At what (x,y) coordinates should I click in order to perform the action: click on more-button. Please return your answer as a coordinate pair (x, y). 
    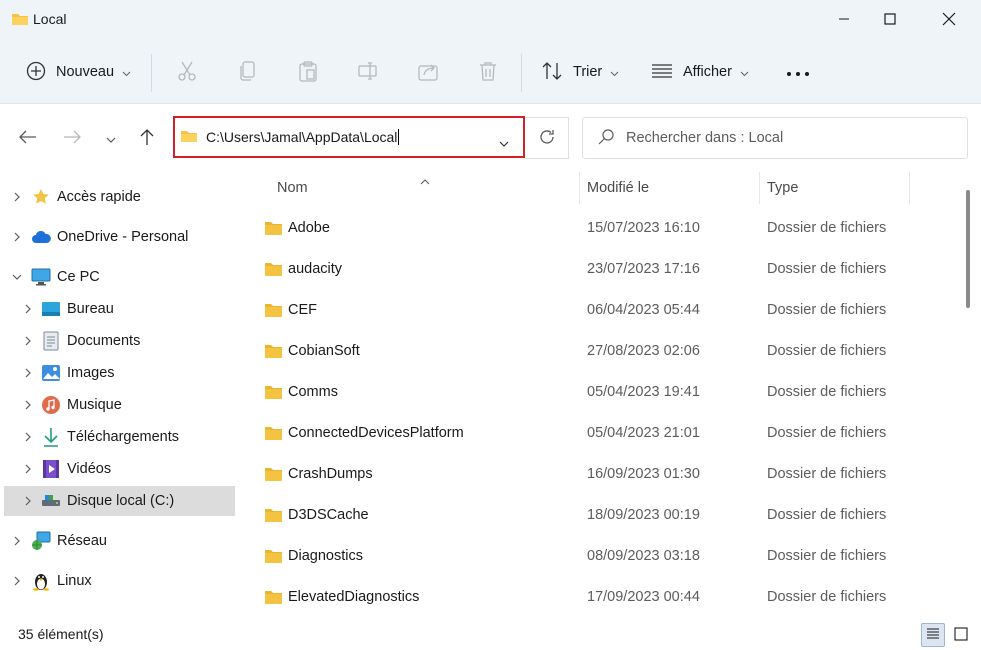
    Looking at the image, I should click on (798, 72).